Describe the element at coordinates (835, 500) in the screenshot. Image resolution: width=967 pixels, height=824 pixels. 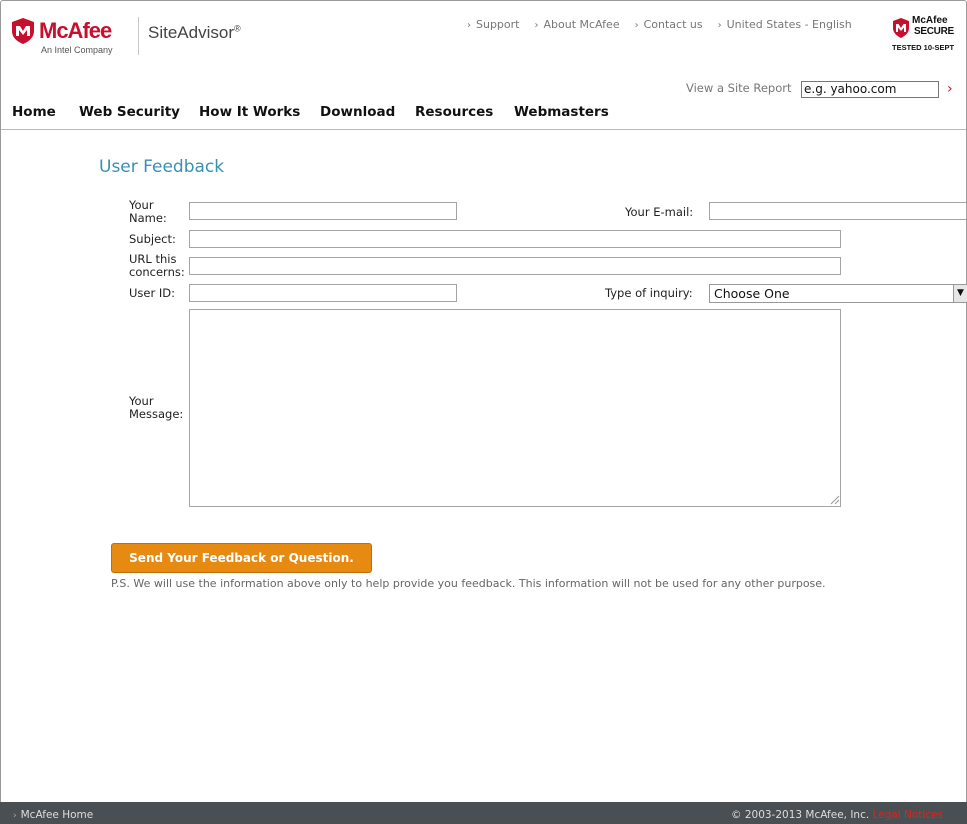
I see `resize-grip-icon` at that location.